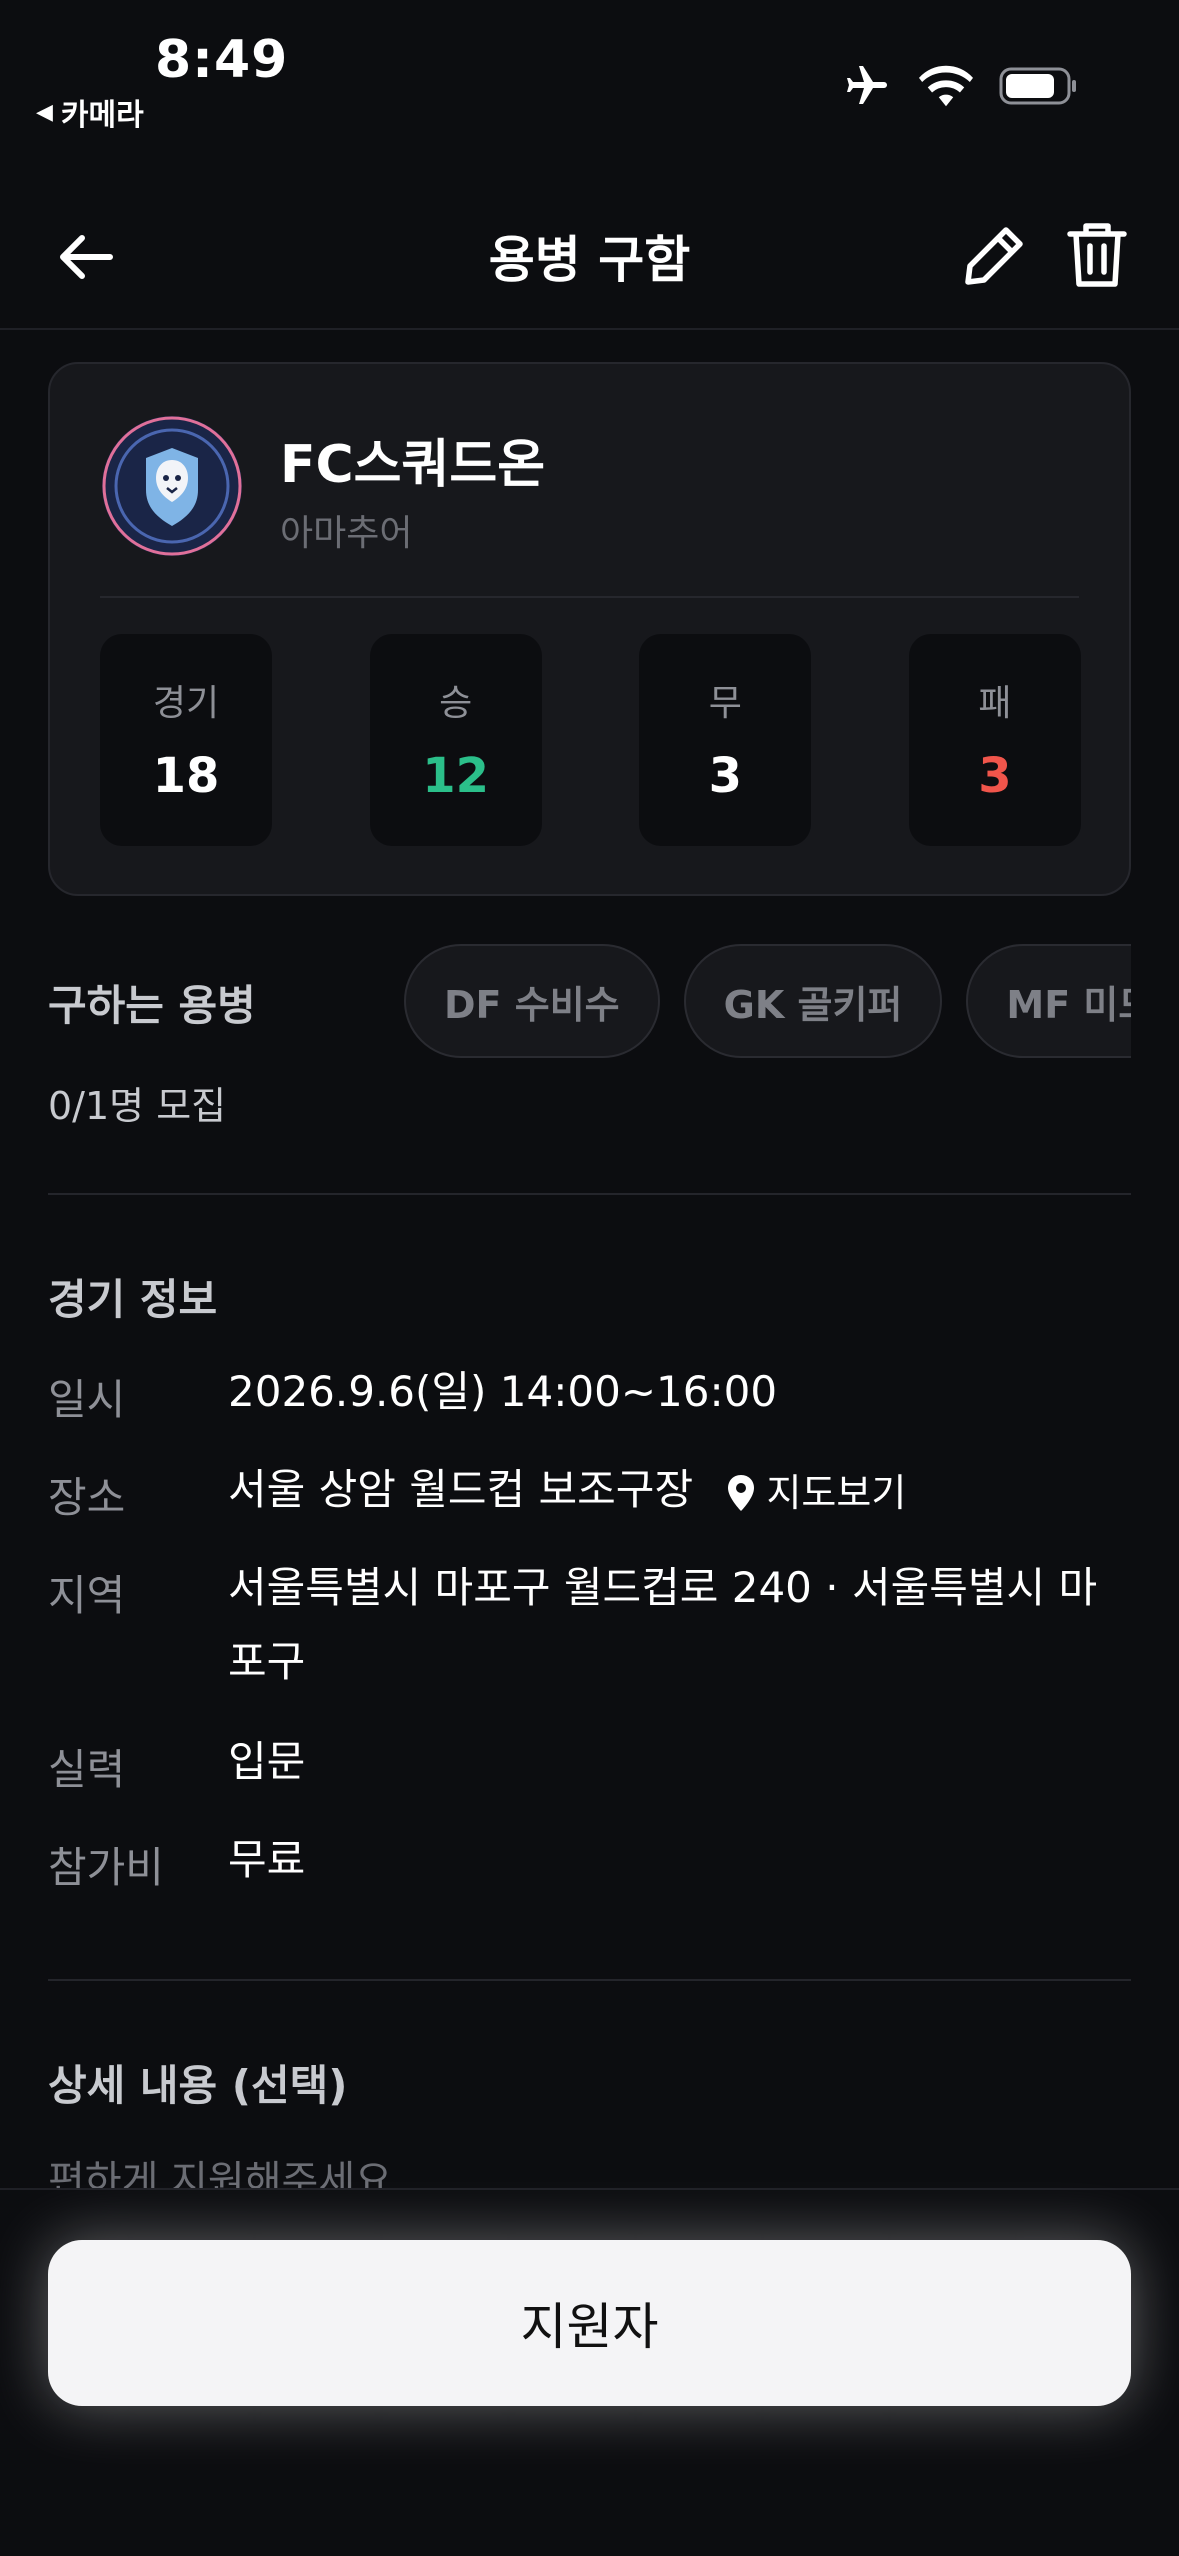 This screenshot has width=1179, height=2556. Describe the element at coordinates (1097, 255) in the screenshot. I see `trash-icon` at that location.